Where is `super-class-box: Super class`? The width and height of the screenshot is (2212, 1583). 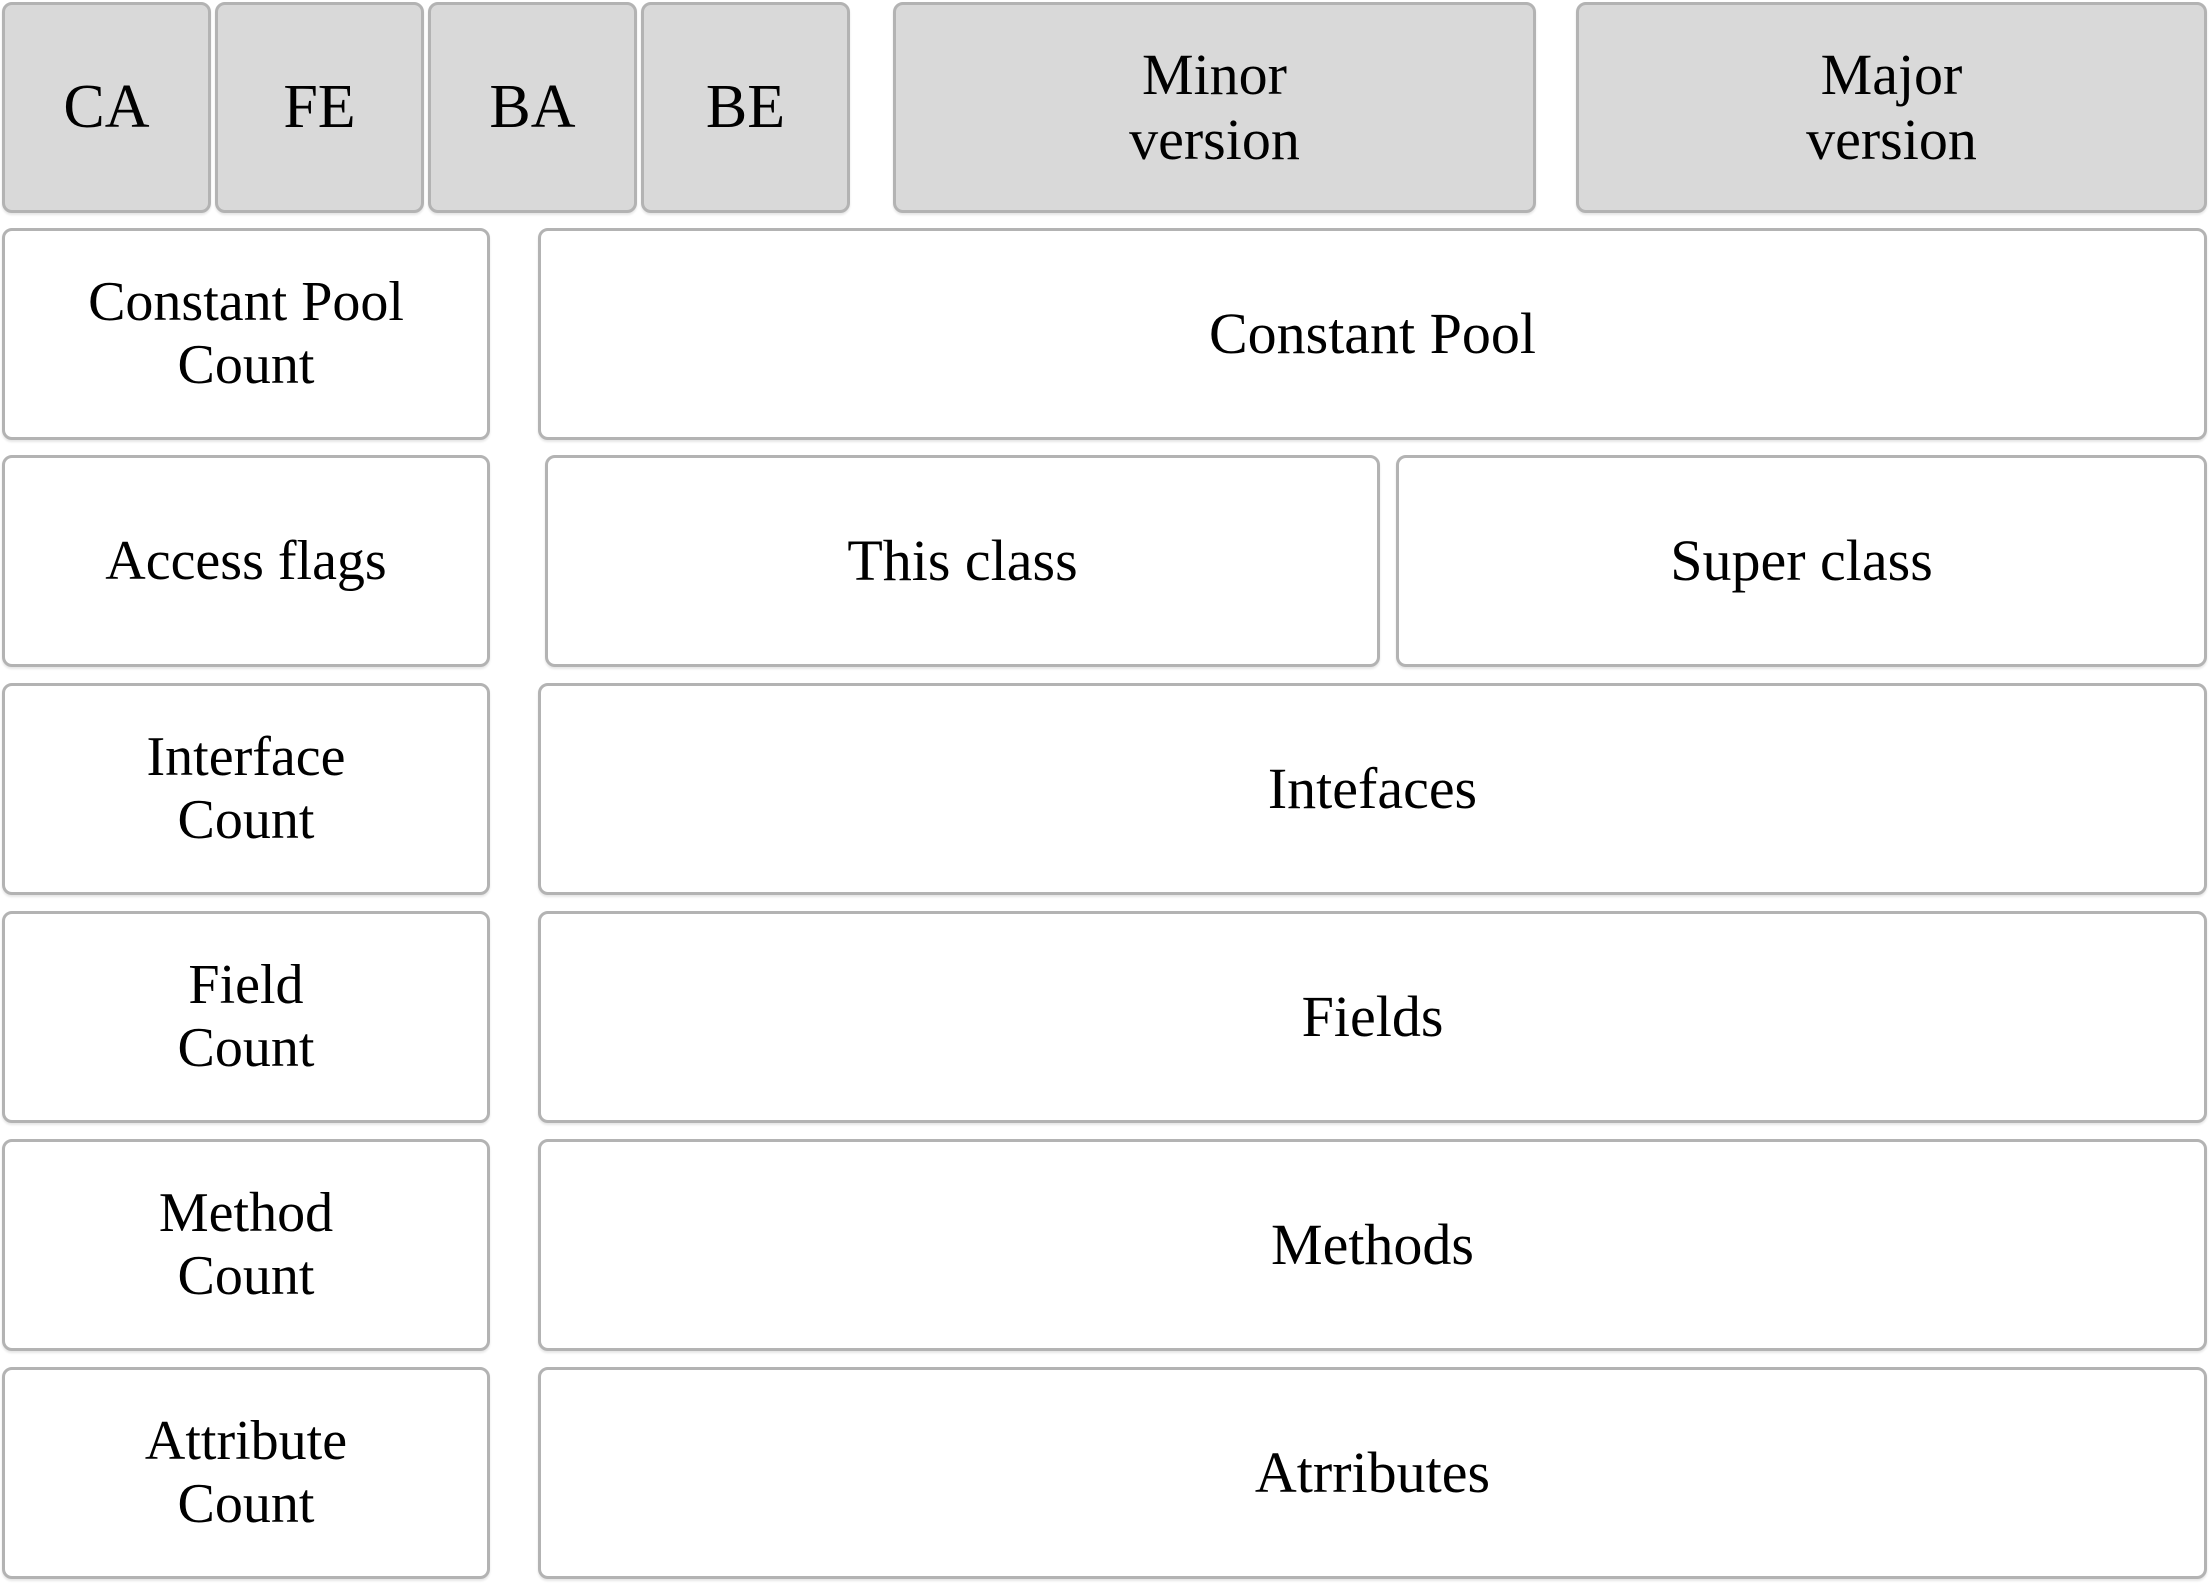 super-class-box: Super class is located at coordinates (1801, 561).